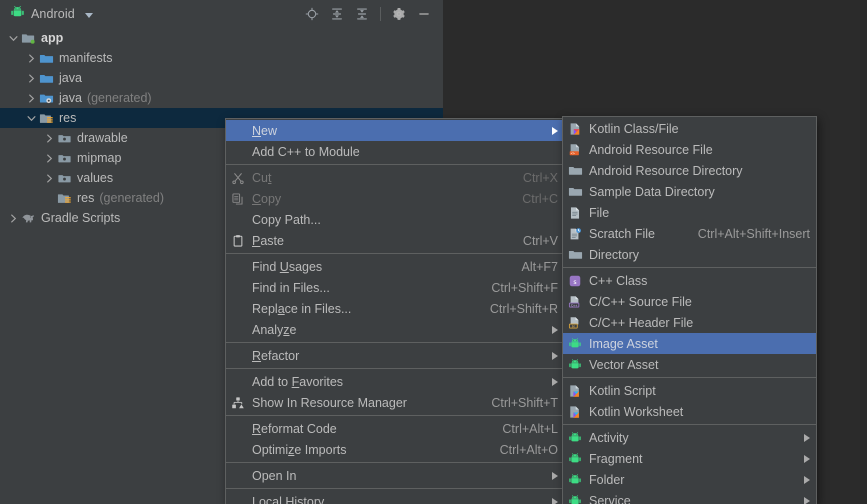 The image size is (867, 504). I want to click on menu-item-new: New, so click(395, 130).